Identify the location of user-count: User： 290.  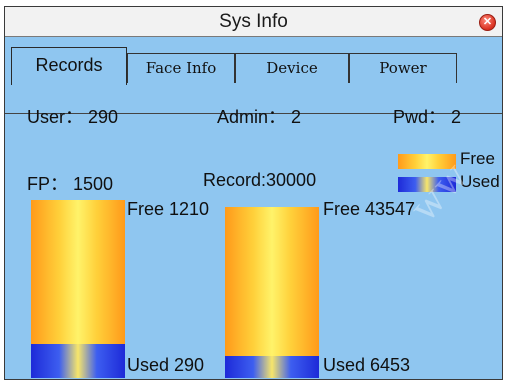
(73, 117).